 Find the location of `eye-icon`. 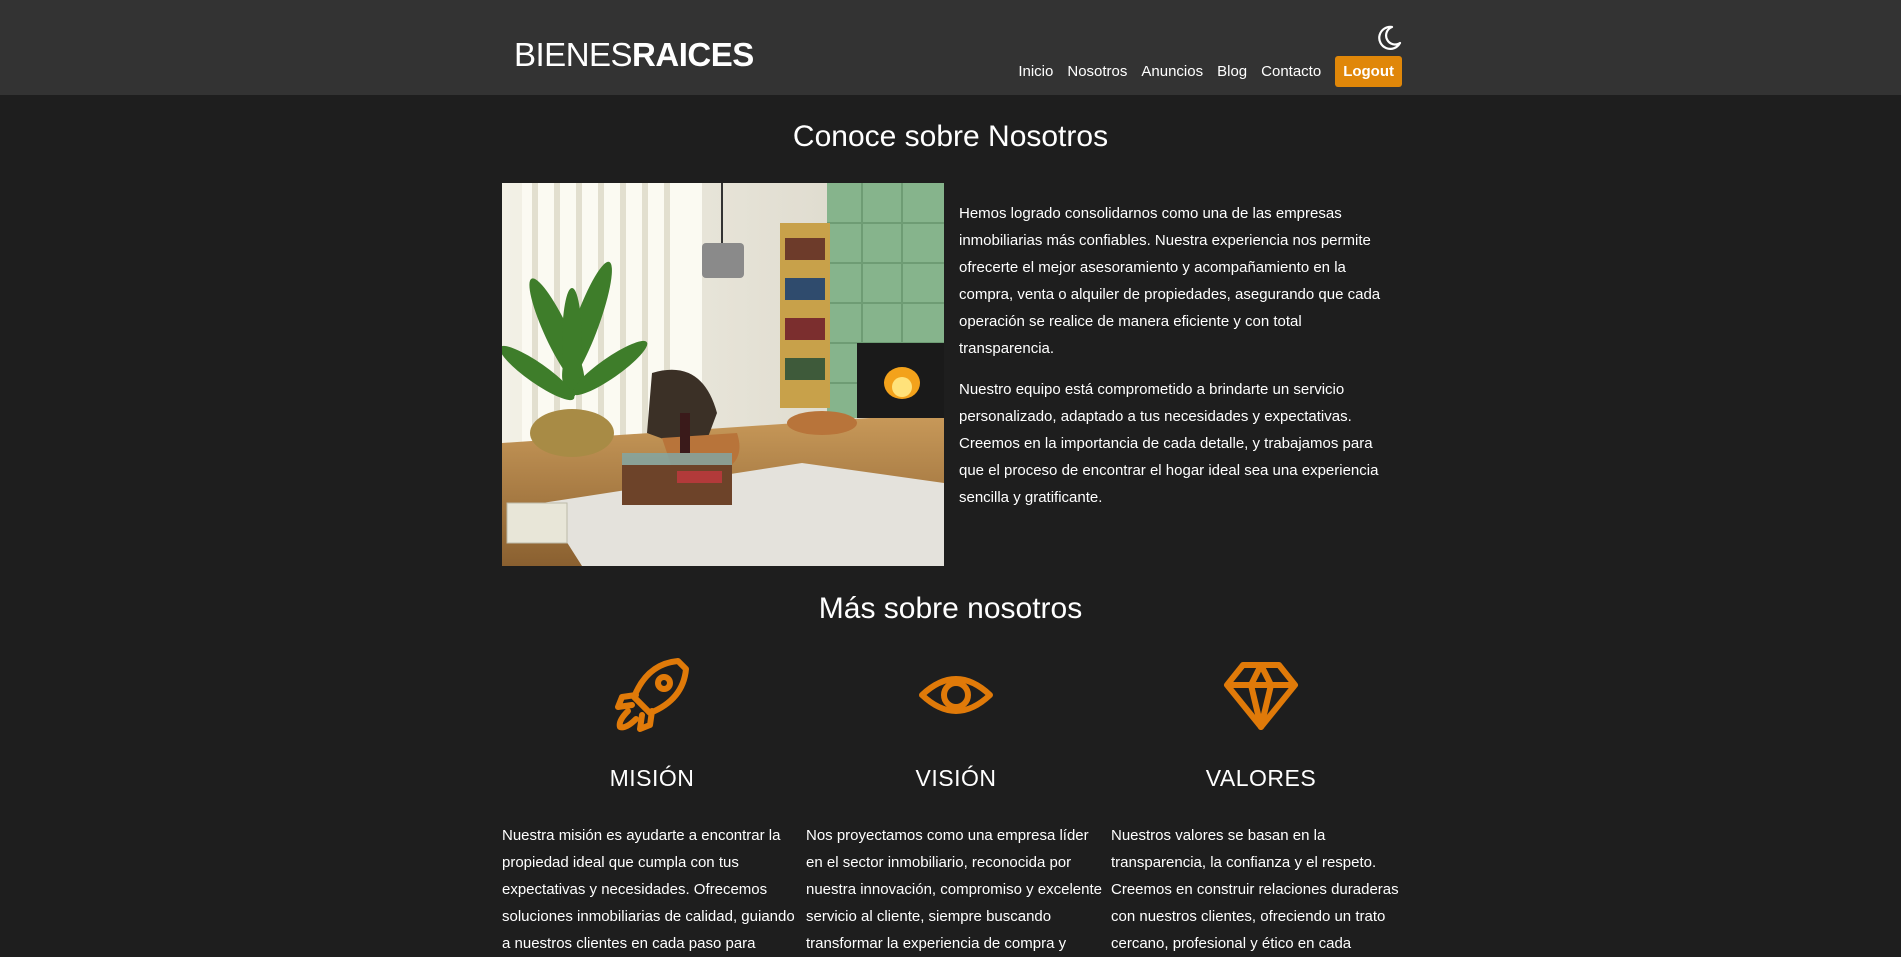

eye-icon is located at coordinates (956, 695).